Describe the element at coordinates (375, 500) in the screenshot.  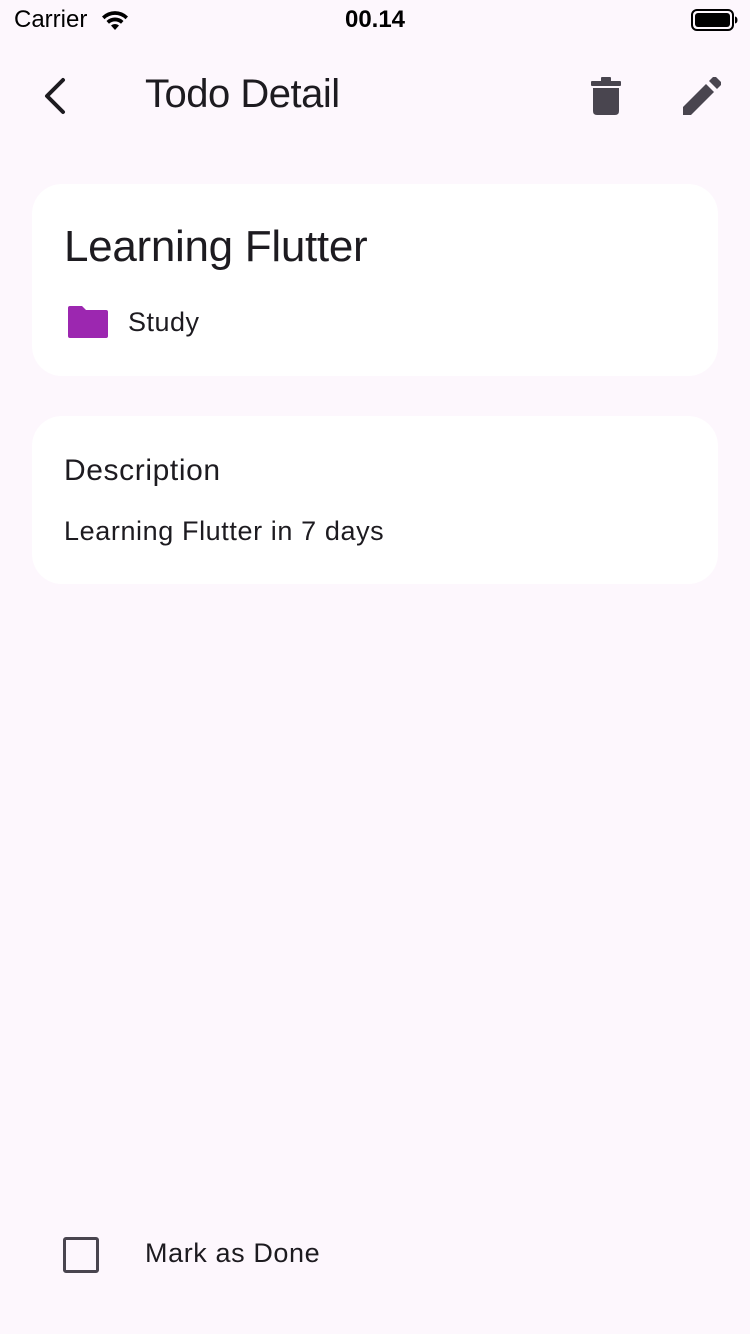
I see `description-card: Description Learning Flutter in 7 days` at that location.